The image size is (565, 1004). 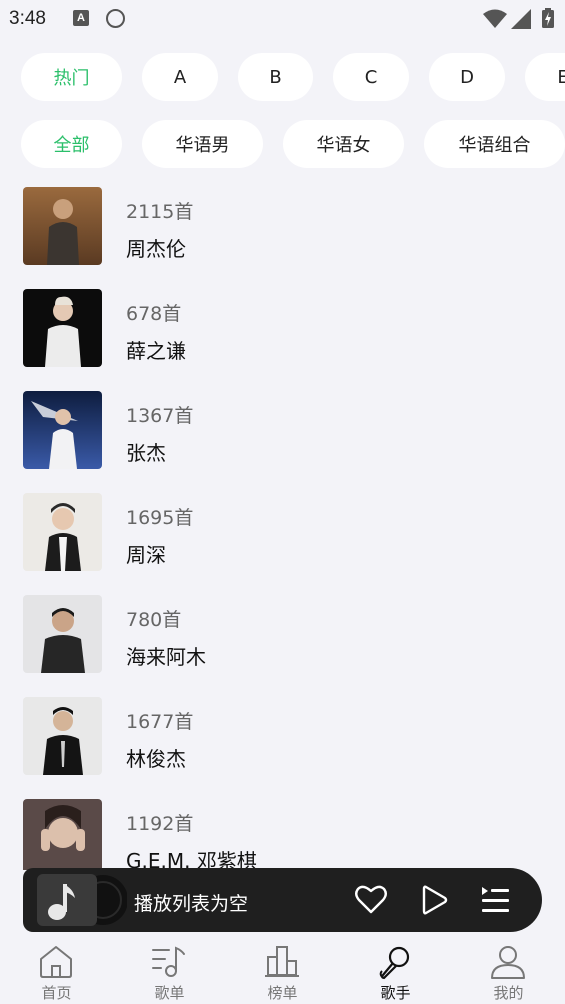 I want to click on person-icon, so click(x=508, y=962).